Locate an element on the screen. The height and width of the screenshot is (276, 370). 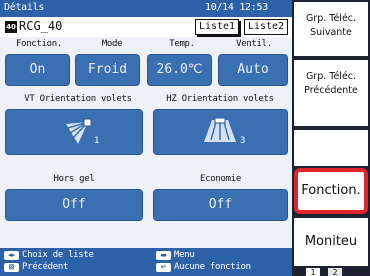
vt-label: VT Orientation volets is located at coordinates (78, 99).